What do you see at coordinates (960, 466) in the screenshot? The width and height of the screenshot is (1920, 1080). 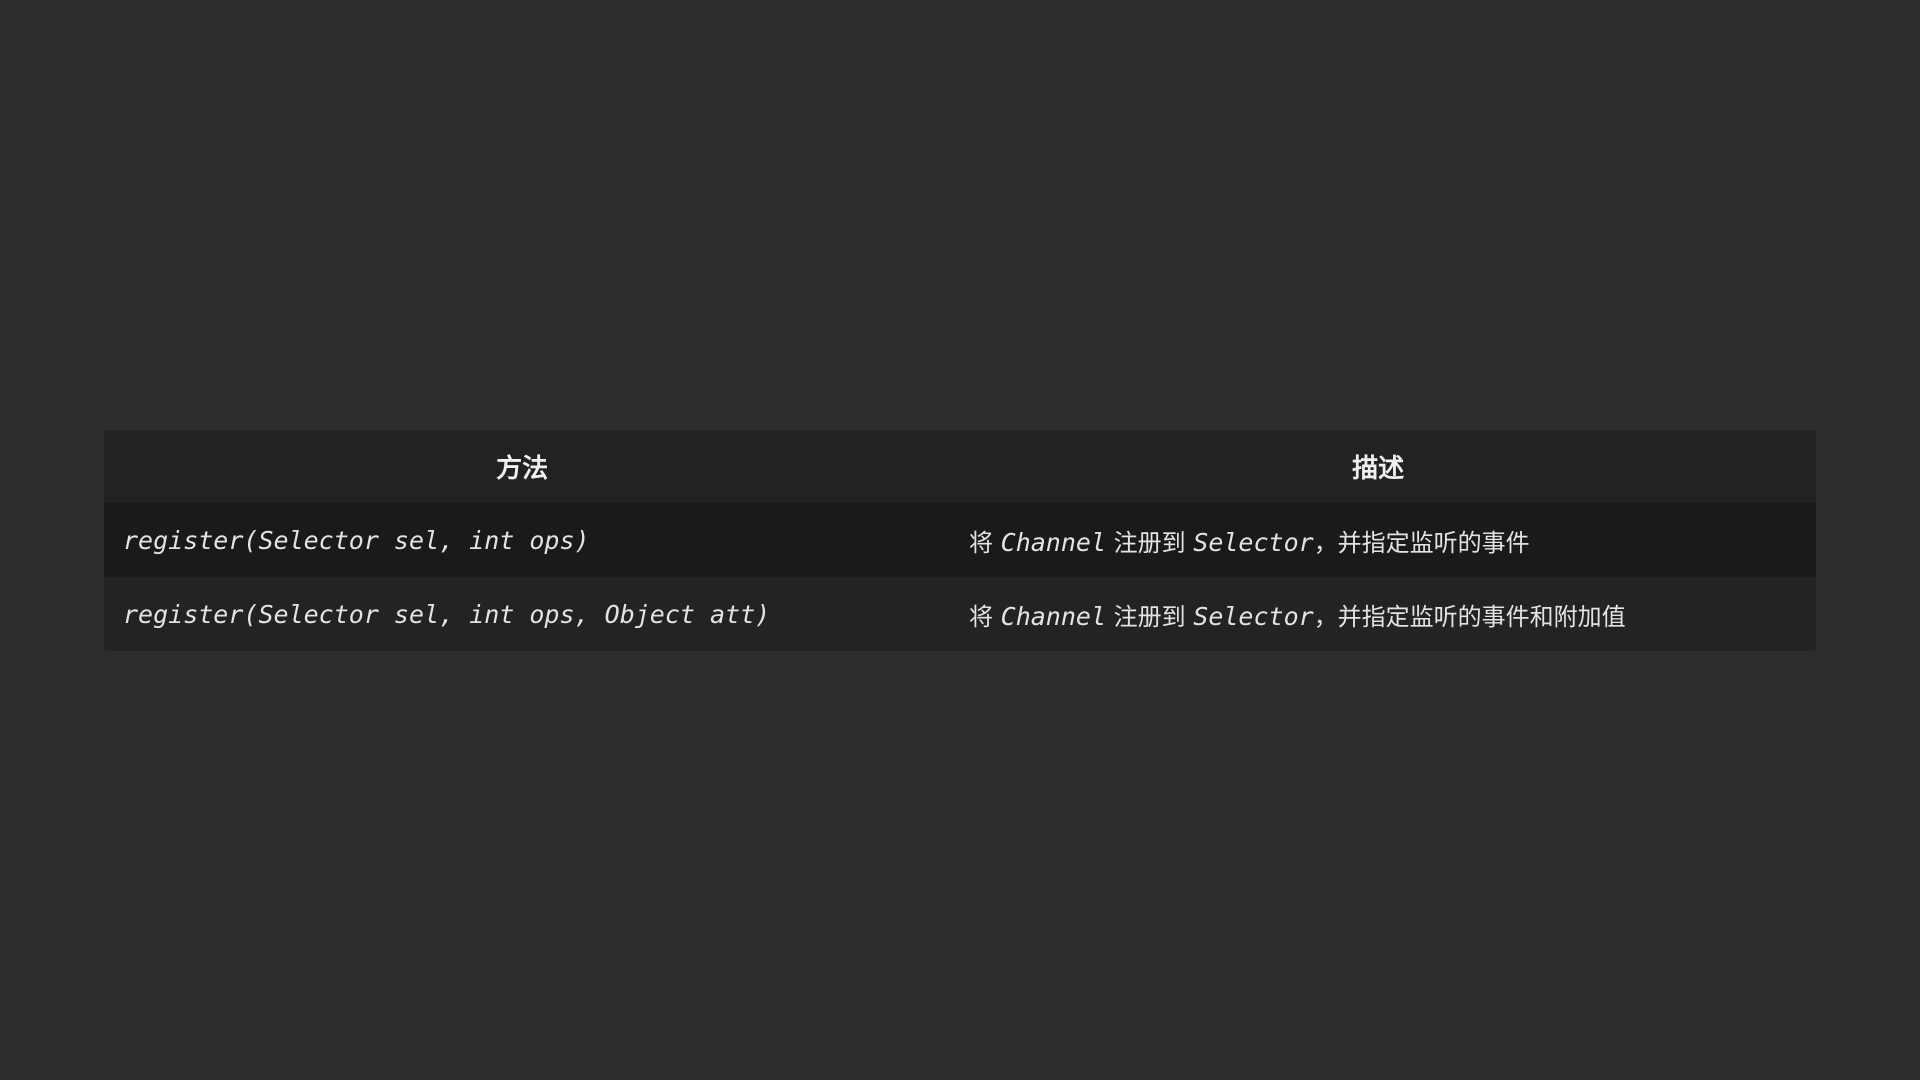 I see `table-header-row: 方法 描述` at bounding box center [960, 466].